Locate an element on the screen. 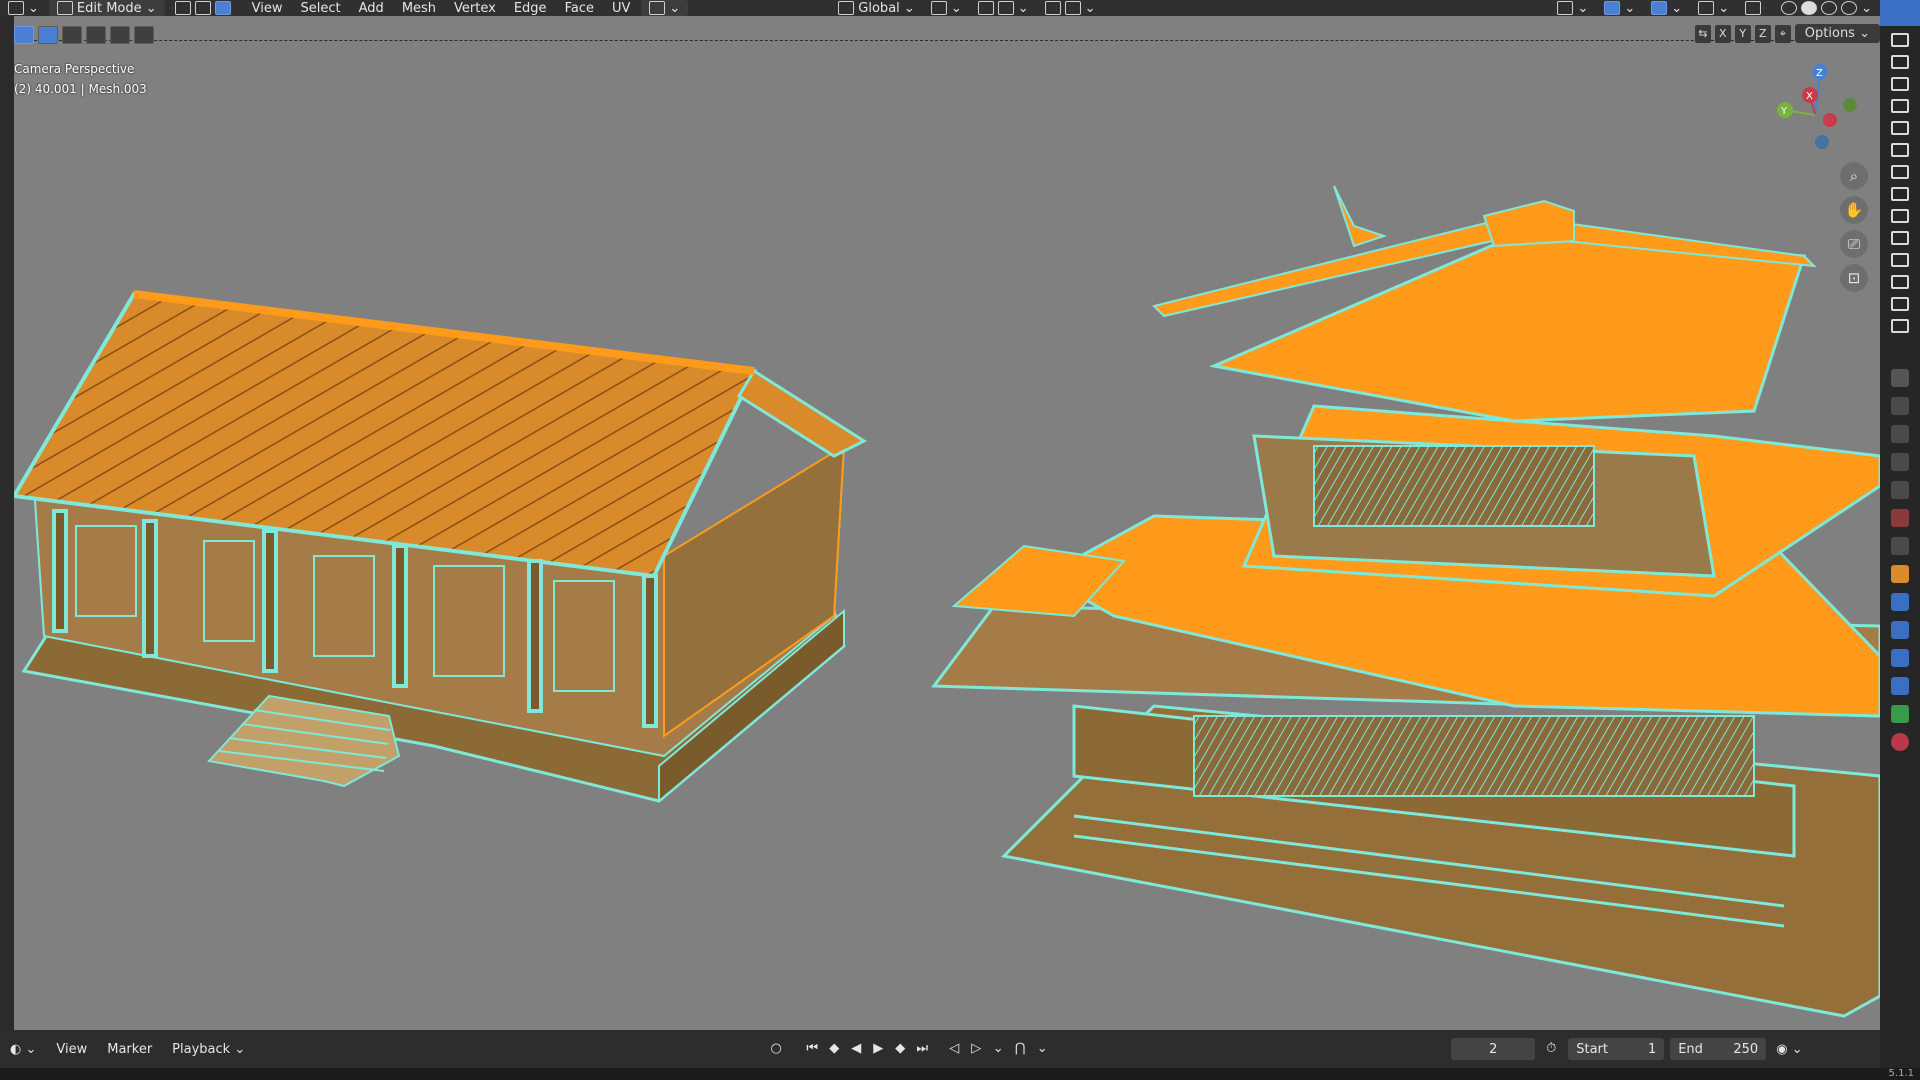 The image size is (1920, 1080). shading-modes: ⌄ is located at coordinates (1826, 8).